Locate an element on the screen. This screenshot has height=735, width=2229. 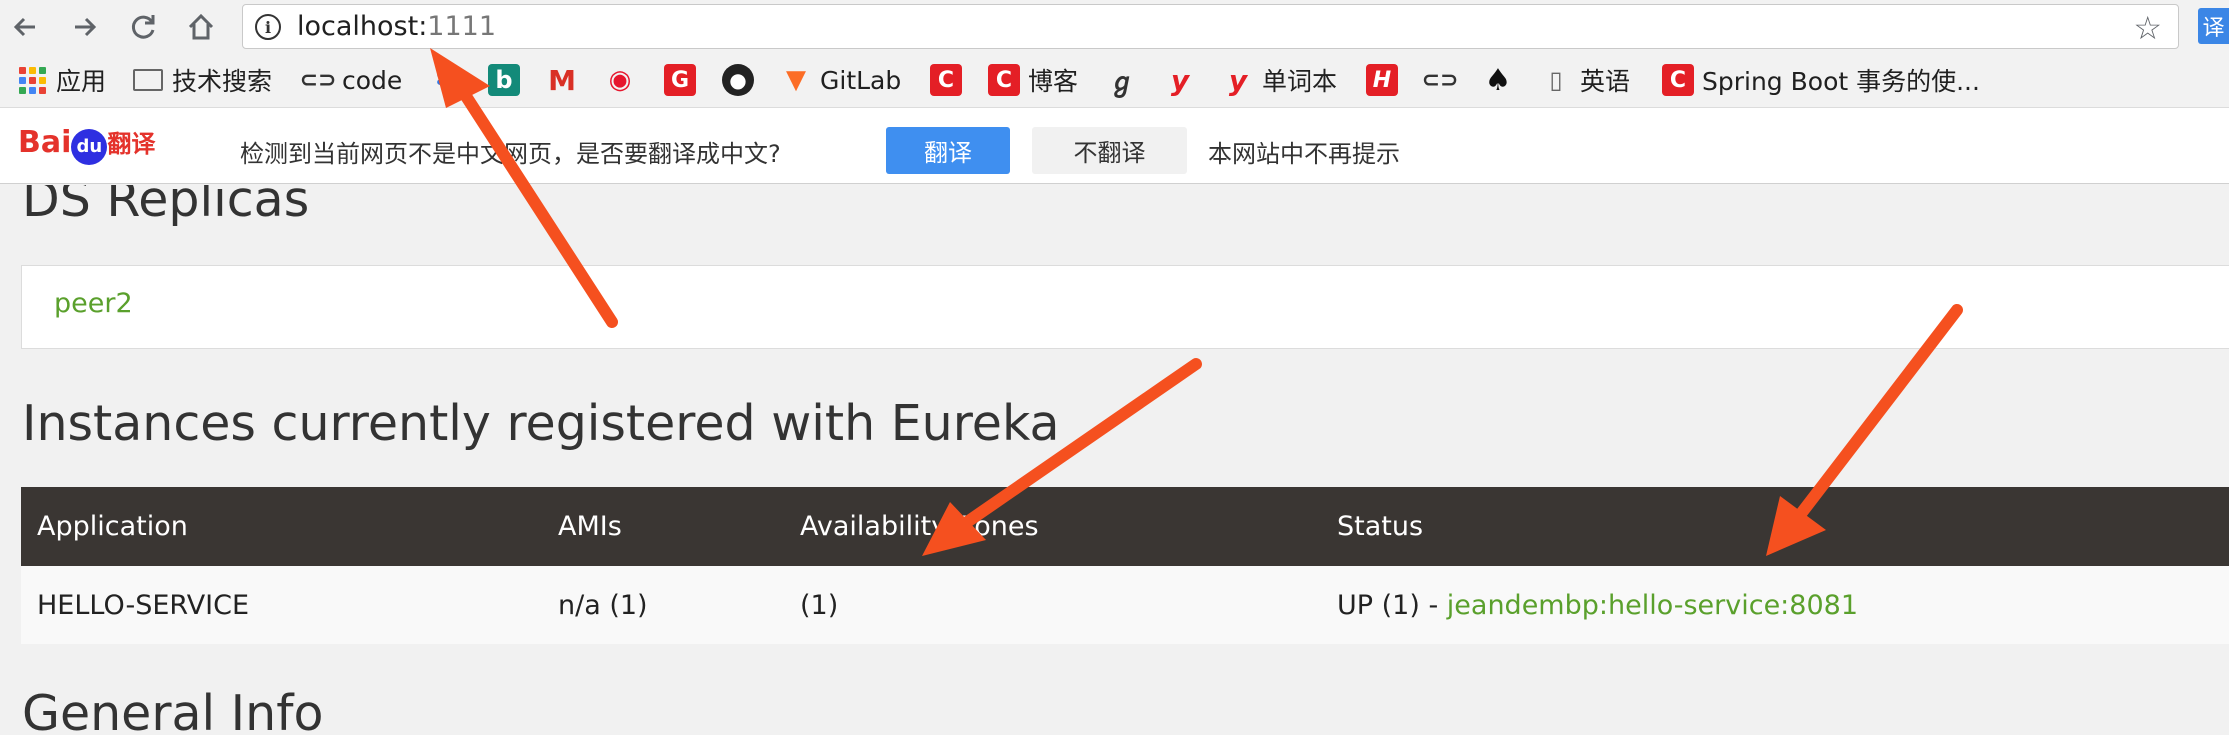
replica-link-peer2: peer2 is located at coordinates (93, 303).